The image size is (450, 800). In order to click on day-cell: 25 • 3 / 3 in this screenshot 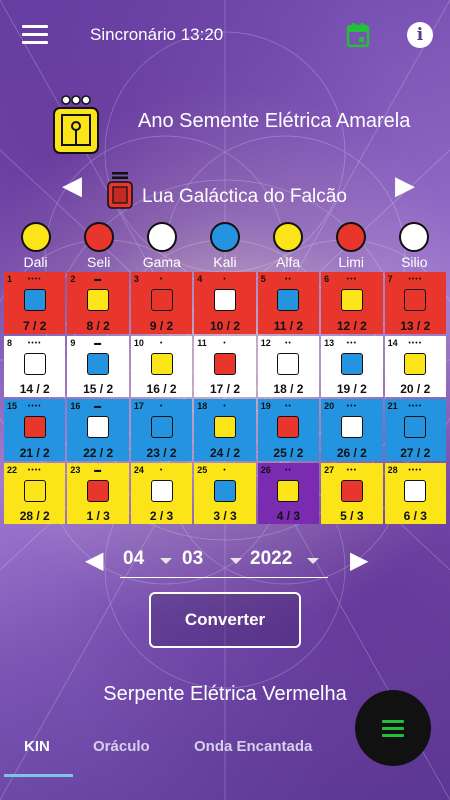, I will do `click(225, 493)`.